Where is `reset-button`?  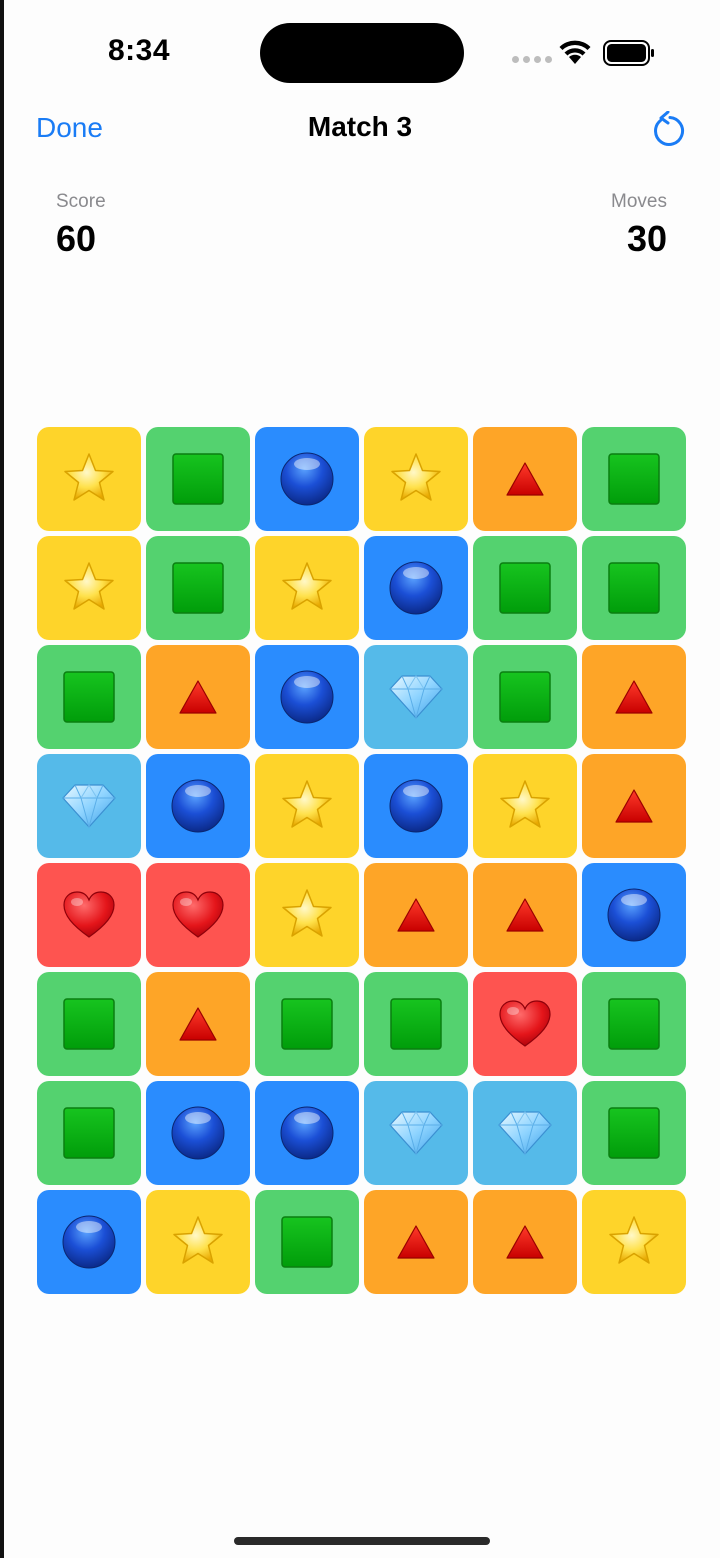 reset-button is located at coordinates (668, 130).